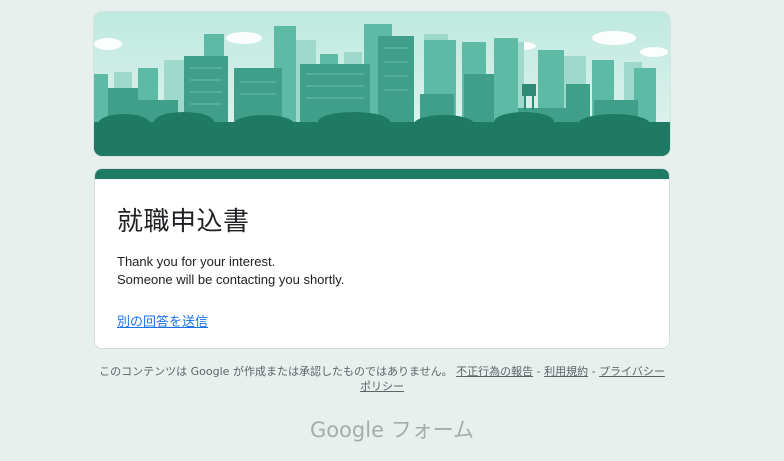 The image size is (784, 461). I want to click on confirmation-line-1: Thank you for your interest., so click(196, 261).